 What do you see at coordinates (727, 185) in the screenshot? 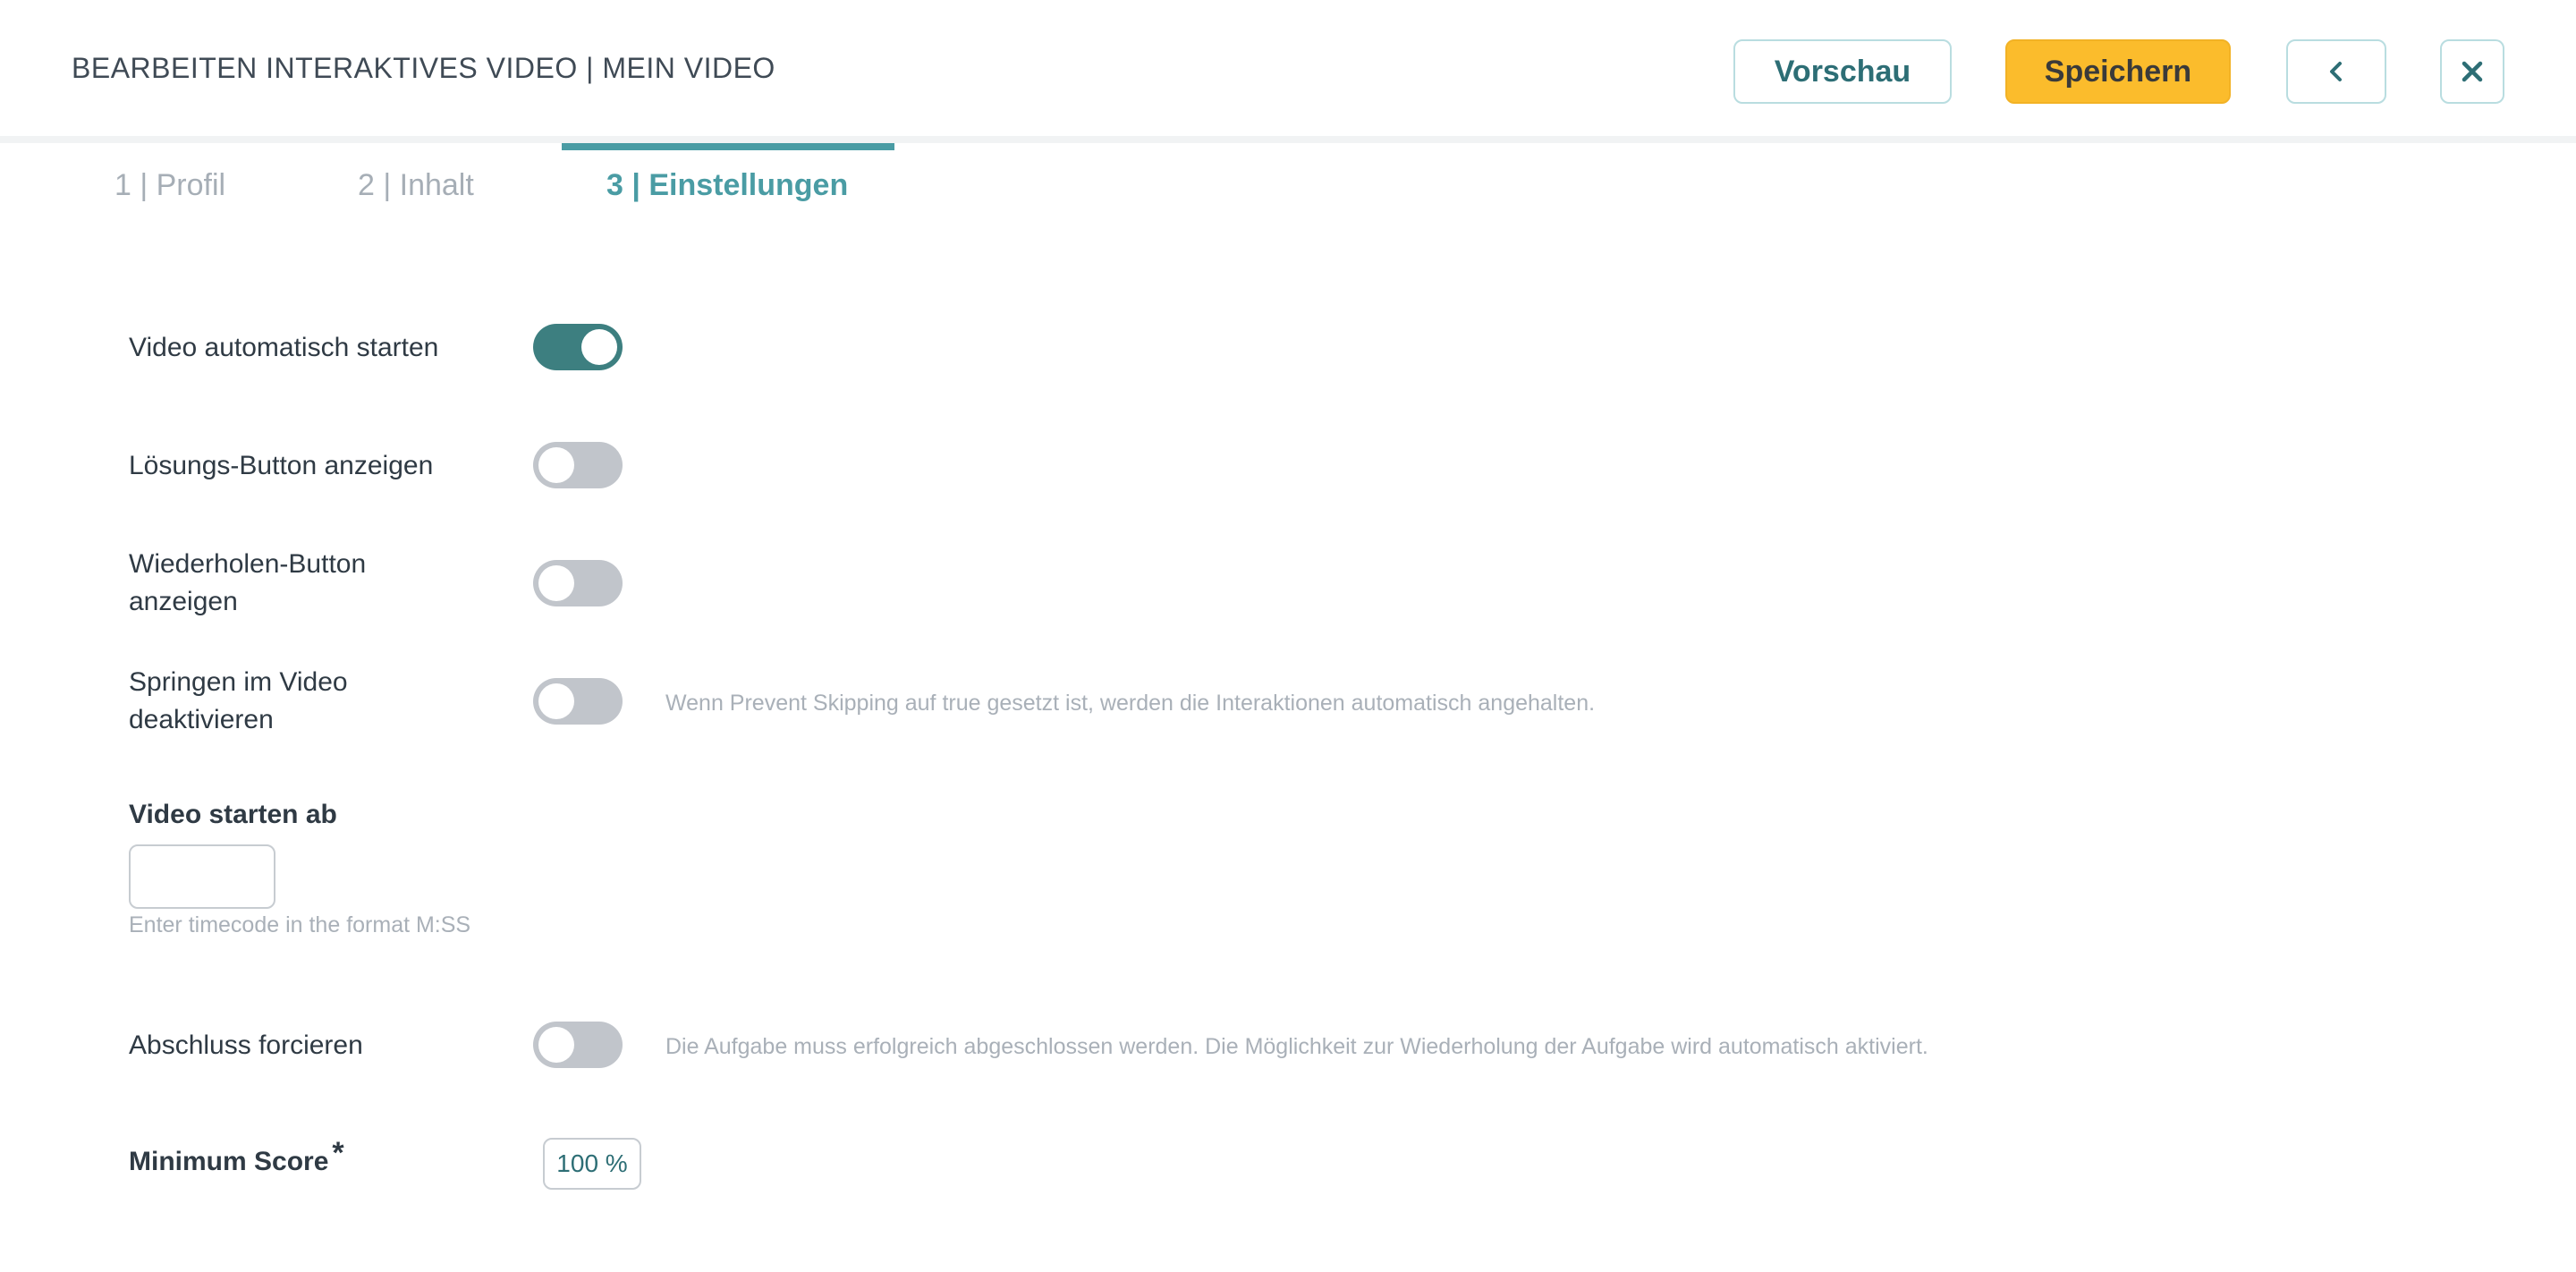
I see `tab-einstellungen: 3 | Einstellungen` at bounding box center [727, 185].